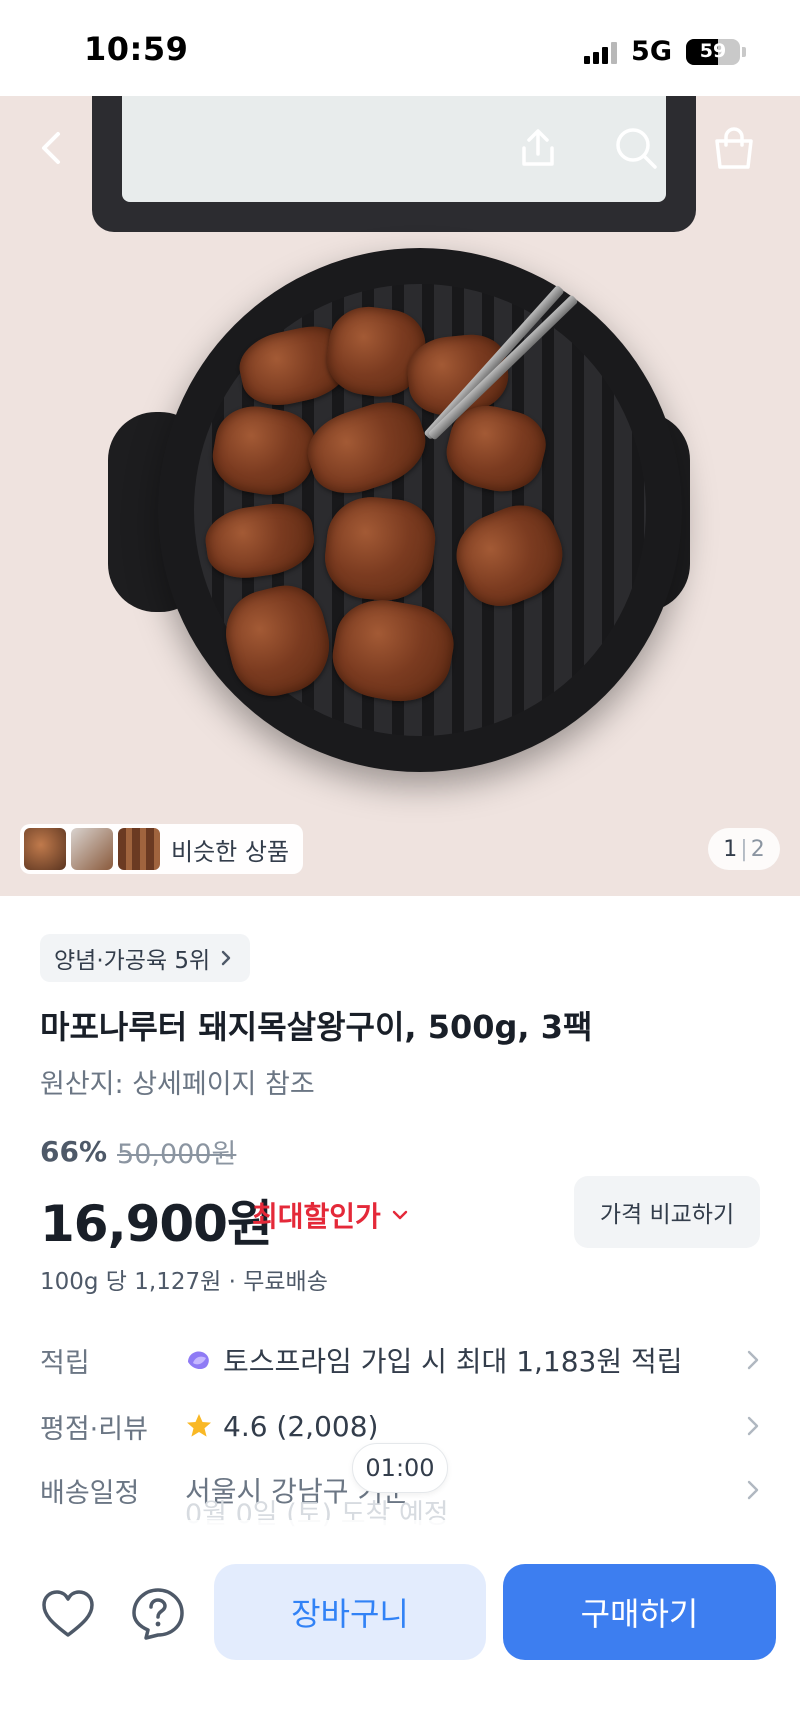 The image size is (800, 1731). I want to click on pager-total: 2, so click(757, 849).